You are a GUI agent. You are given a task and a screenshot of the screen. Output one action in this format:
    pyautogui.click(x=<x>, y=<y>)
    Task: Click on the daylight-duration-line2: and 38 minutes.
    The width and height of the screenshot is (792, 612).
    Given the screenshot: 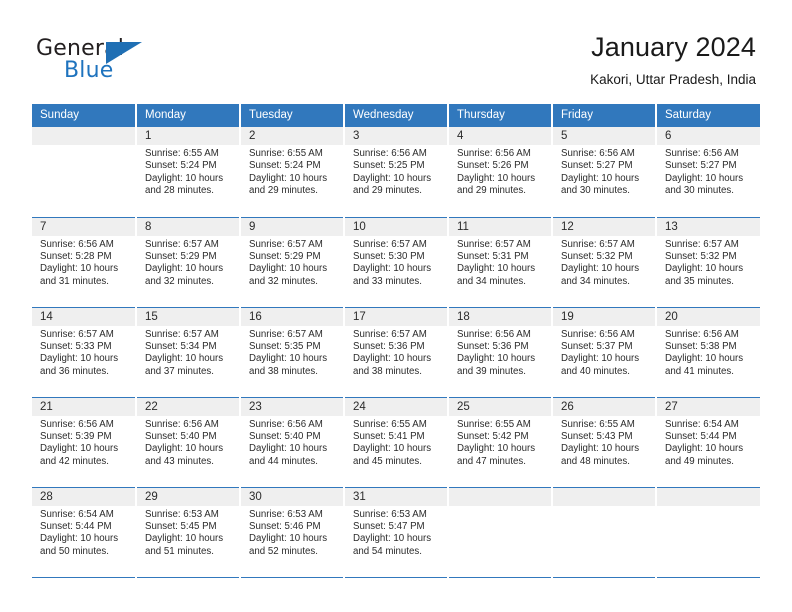 What is the action you would take?
    pyautogui.click(x=283, y=371)
    